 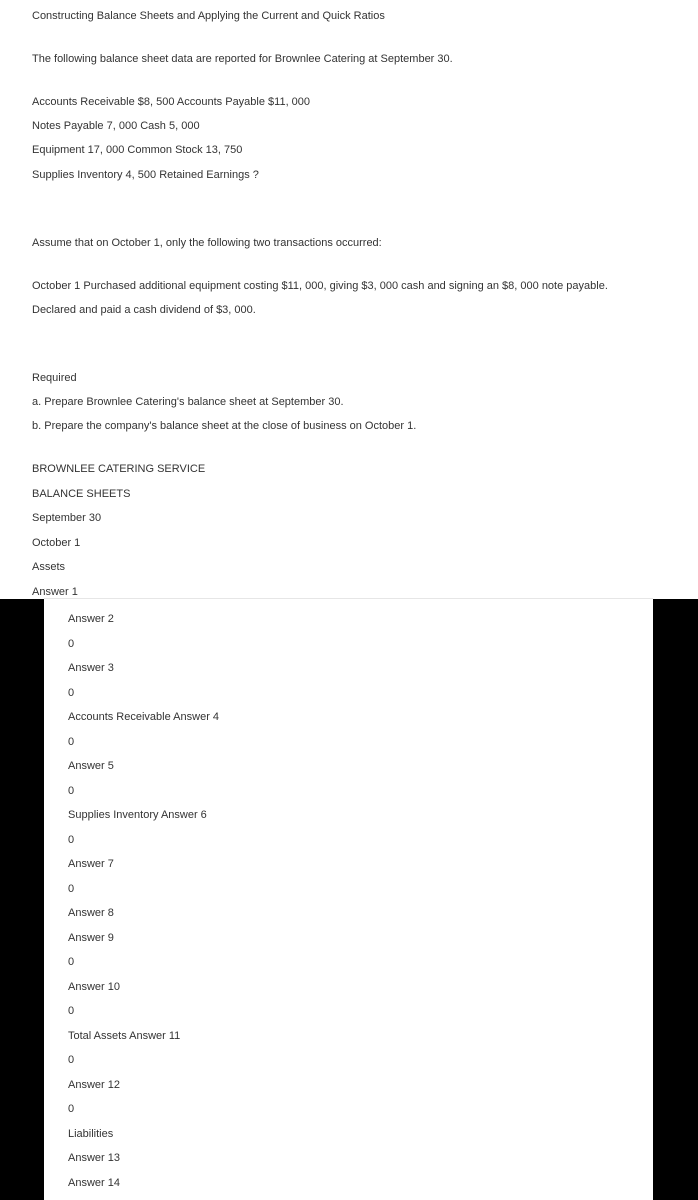 What do you see at coordinates (124, 1036) in the screenshot?
I see `answer-field: Total Assets Answer 11` at bounding box center [124, 1036].